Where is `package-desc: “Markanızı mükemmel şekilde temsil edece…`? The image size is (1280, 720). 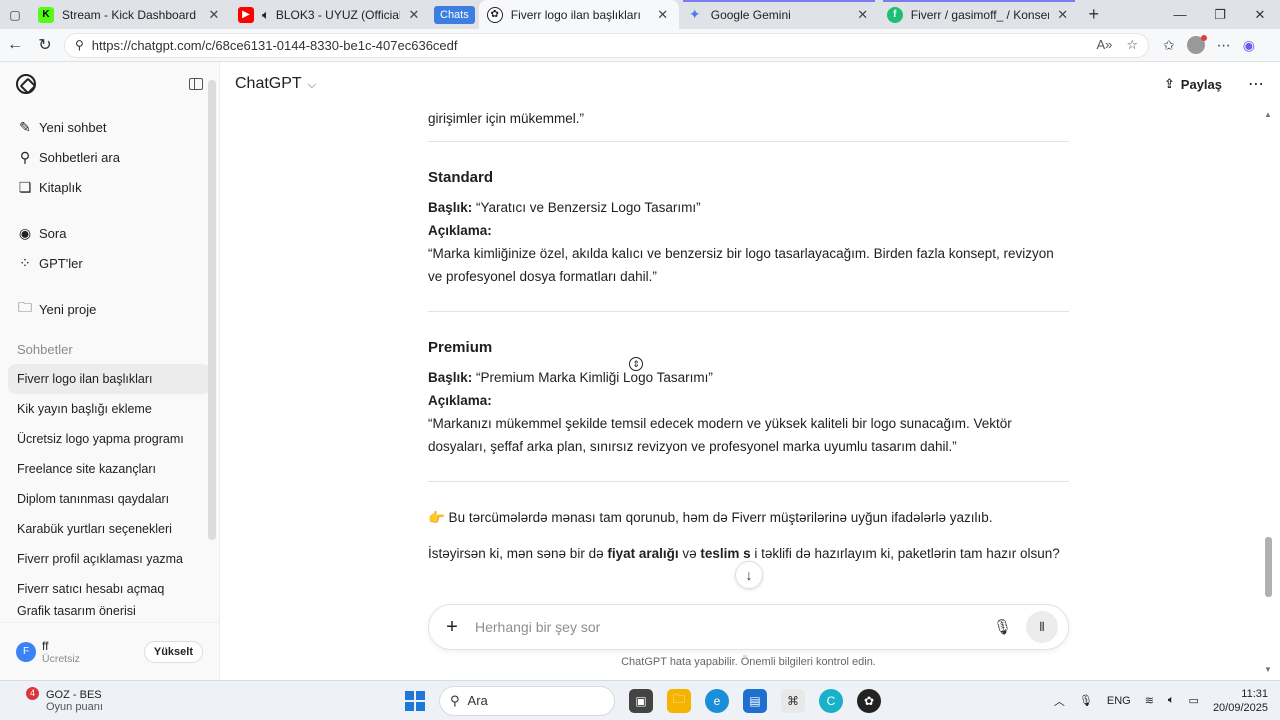
package-desc: “Markanızı mükemmel şekilde temsil edece… is located at coordinates (720, 435).